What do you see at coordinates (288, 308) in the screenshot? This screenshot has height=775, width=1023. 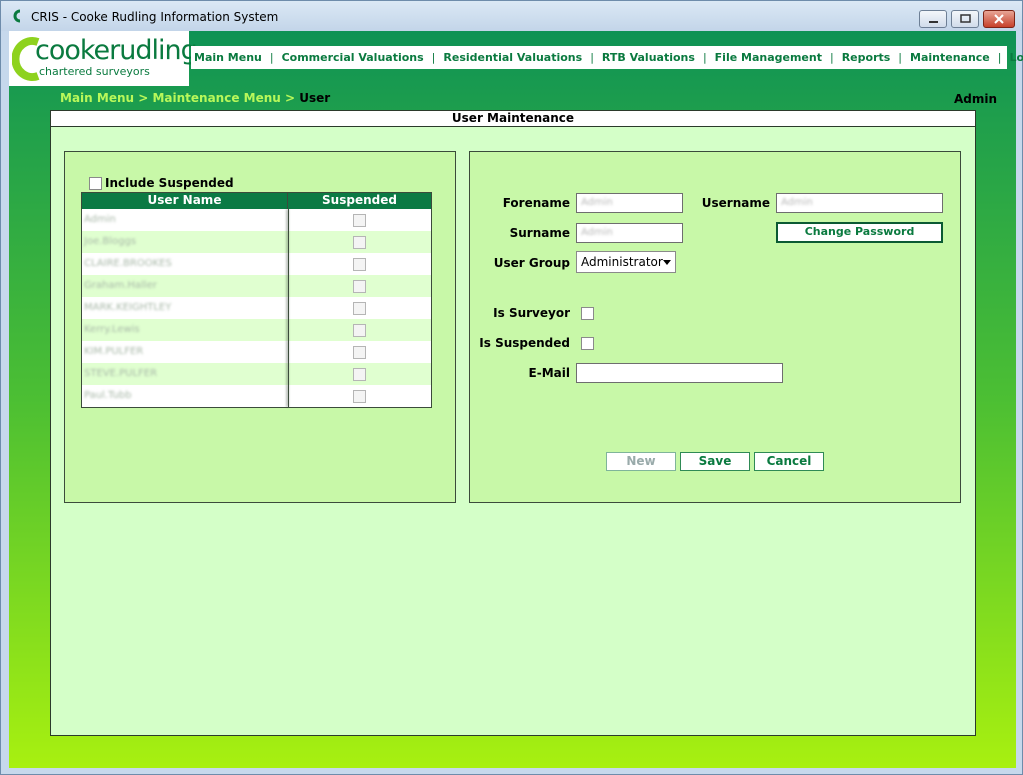 I see `column-divider` at bounding box center [288, 308].